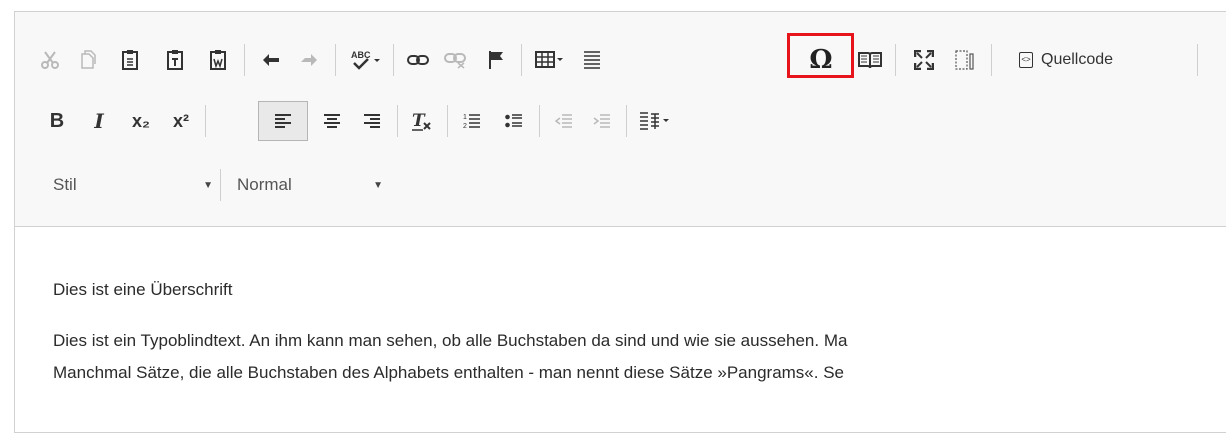 This screenshot has width=1226, height=433. I want to click on italic-icon: I, so click(99, 121).